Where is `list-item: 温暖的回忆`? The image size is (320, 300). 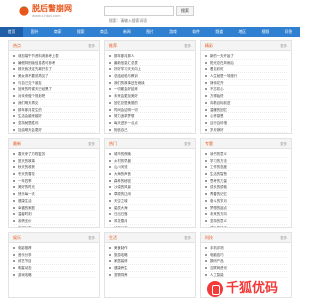
list-item: 温暖的回忆 is located at coordinates (246, 110).